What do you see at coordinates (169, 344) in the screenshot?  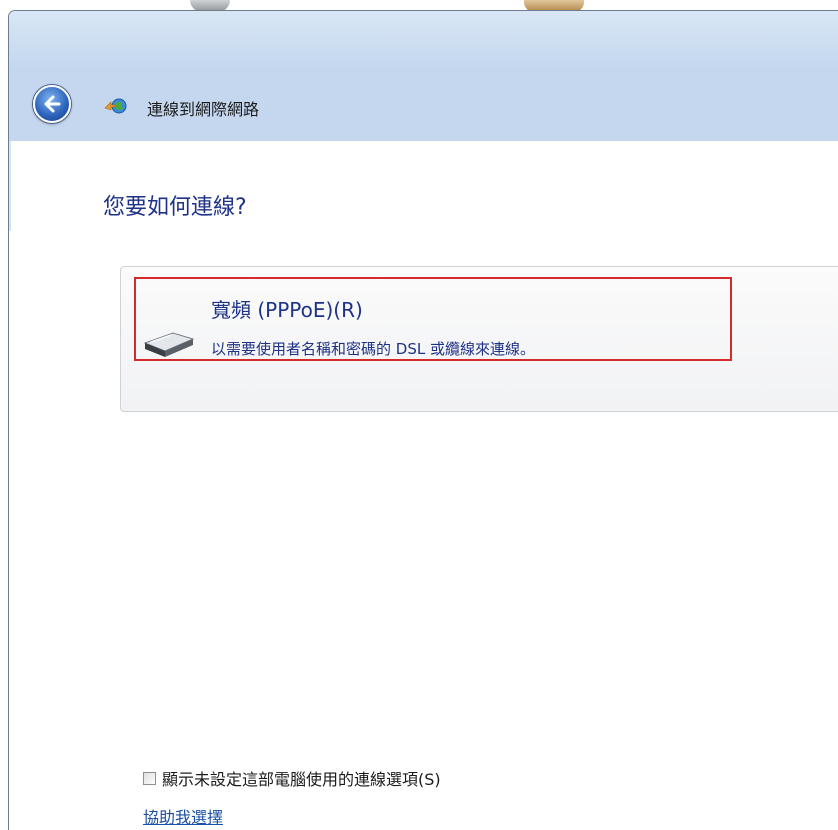 I see `modem-icon` at bounding box center [169, 344].